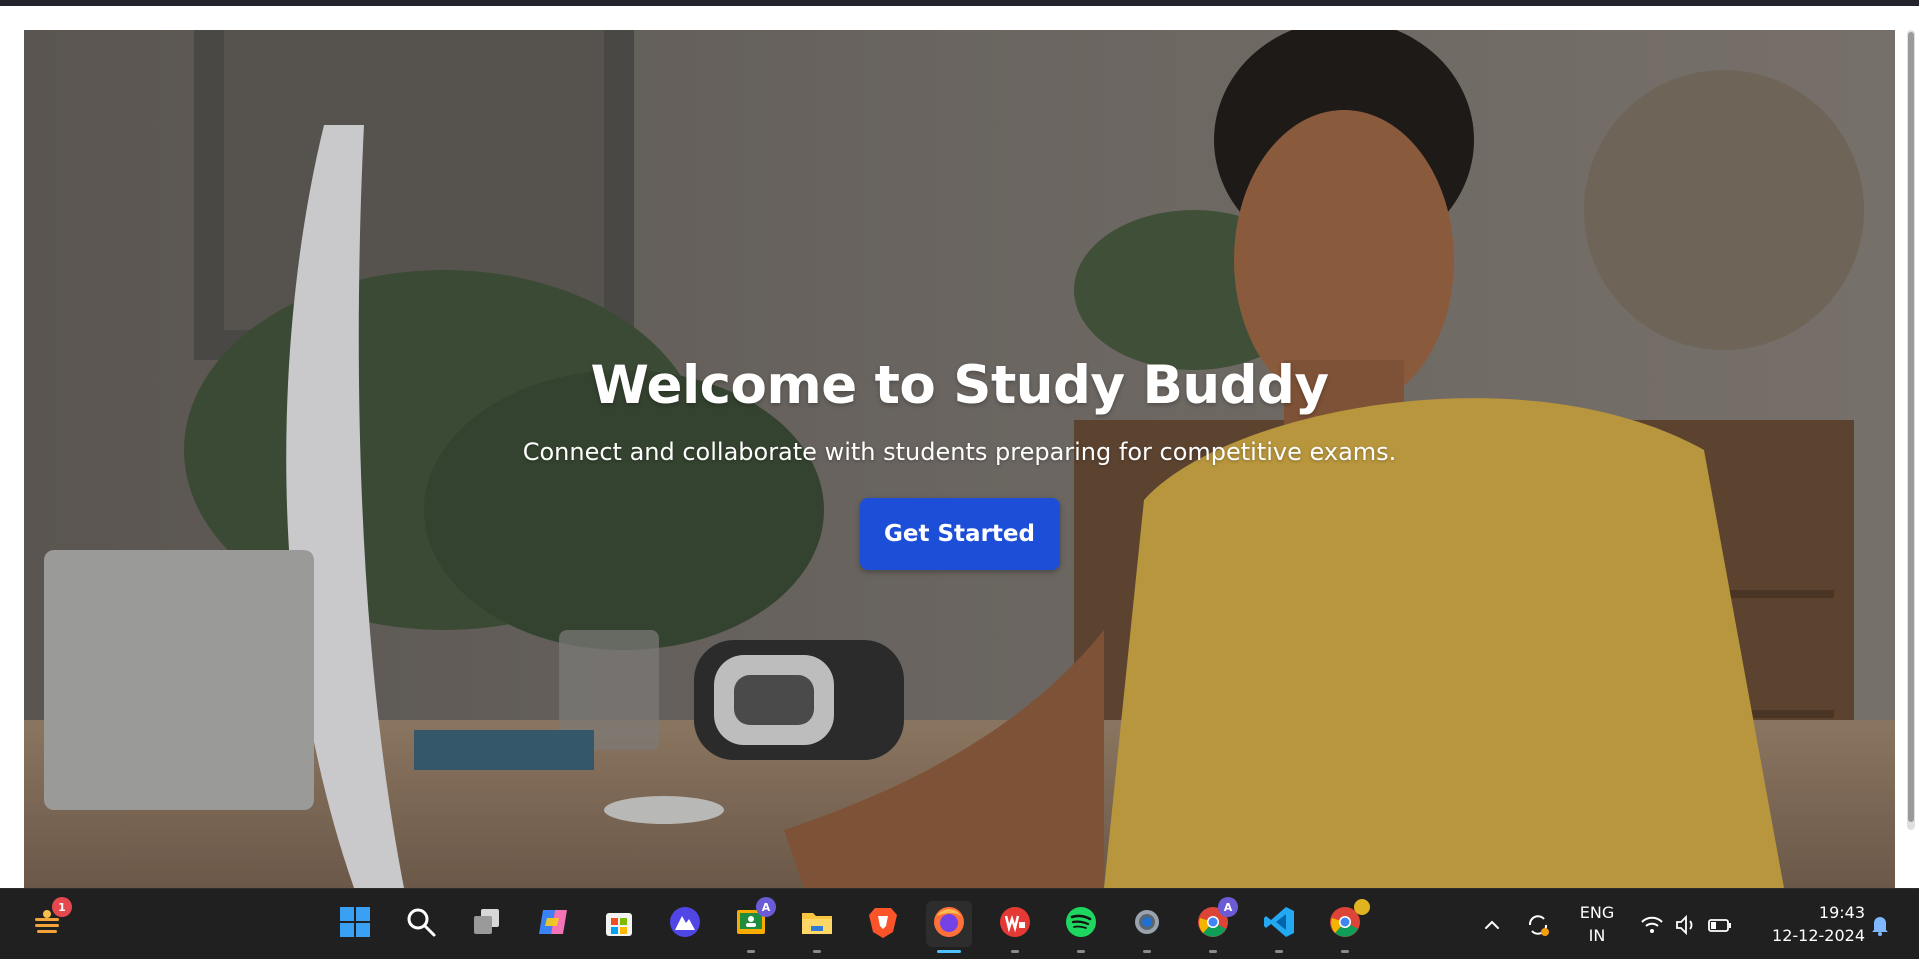 This screenshot has width=1919, height=959. I want to click on sync-status-button, so click(1538, 925).